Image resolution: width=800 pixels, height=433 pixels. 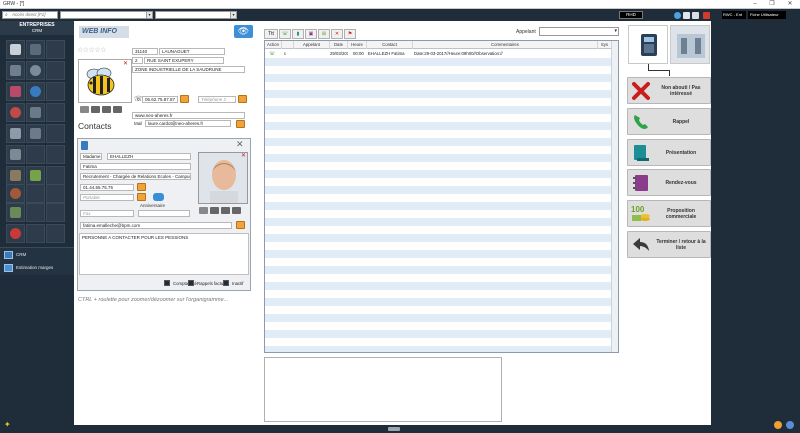 I want to click on record-select: ▾, so click(x=196, y=15).